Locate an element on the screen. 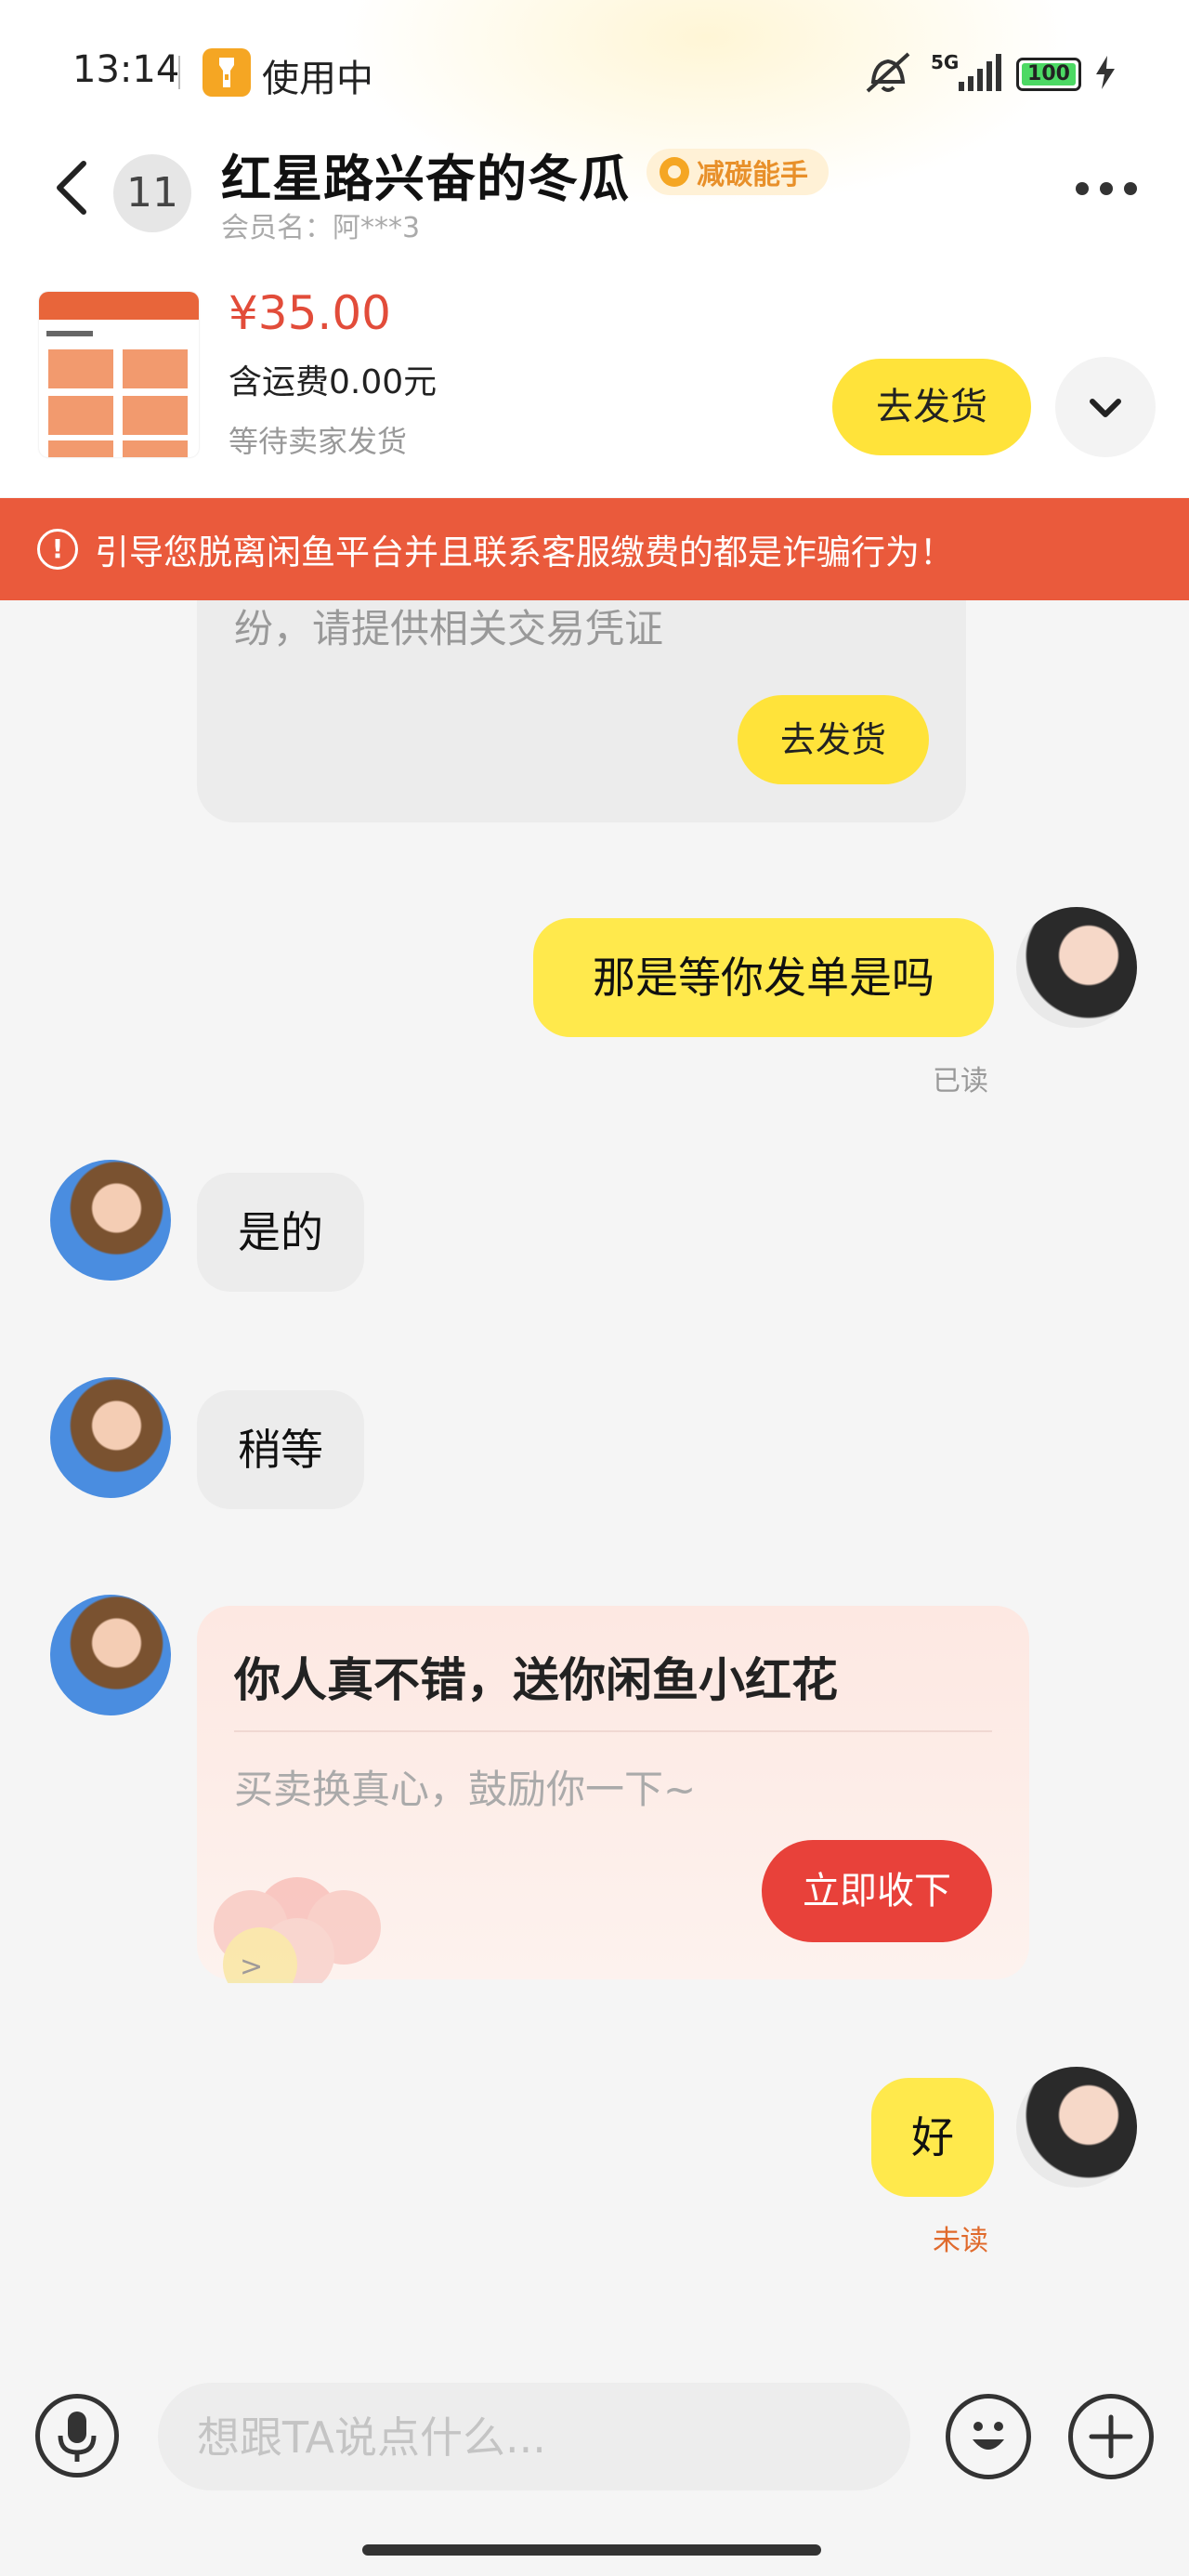 The width and height of the screenshot is (1189, 2576). unread-count-badge: 11 is located at coordinates (152, 193).